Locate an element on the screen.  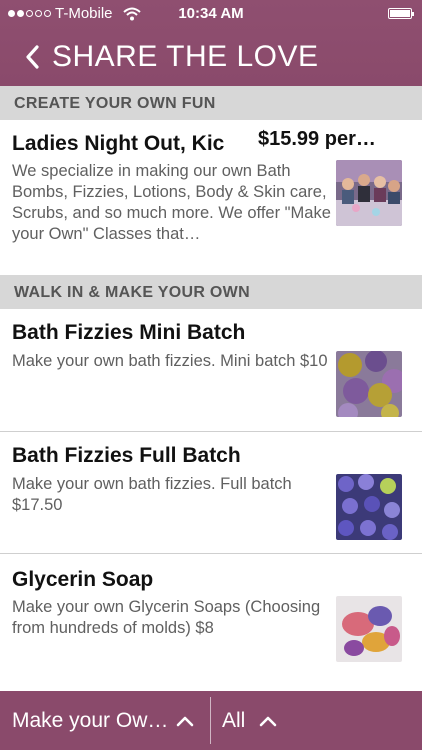
nav-row: SHARE THE LOVE is located at coordinates (211, 57).